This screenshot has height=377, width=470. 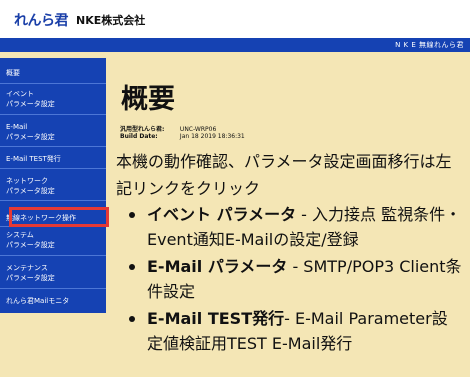 I want to click on intro-text: 本機の動作確認、パラメータ設定画面移行は左記リンクをクリック, so click(x=284, y=175).